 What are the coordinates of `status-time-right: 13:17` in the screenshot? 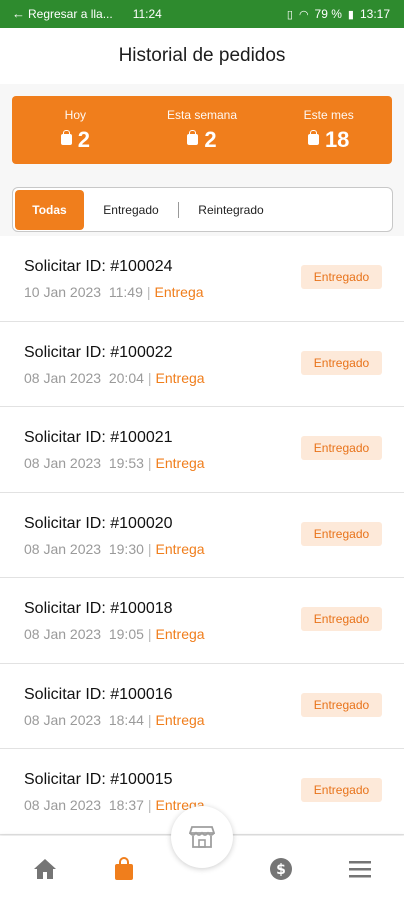 It's located at (374, 14).